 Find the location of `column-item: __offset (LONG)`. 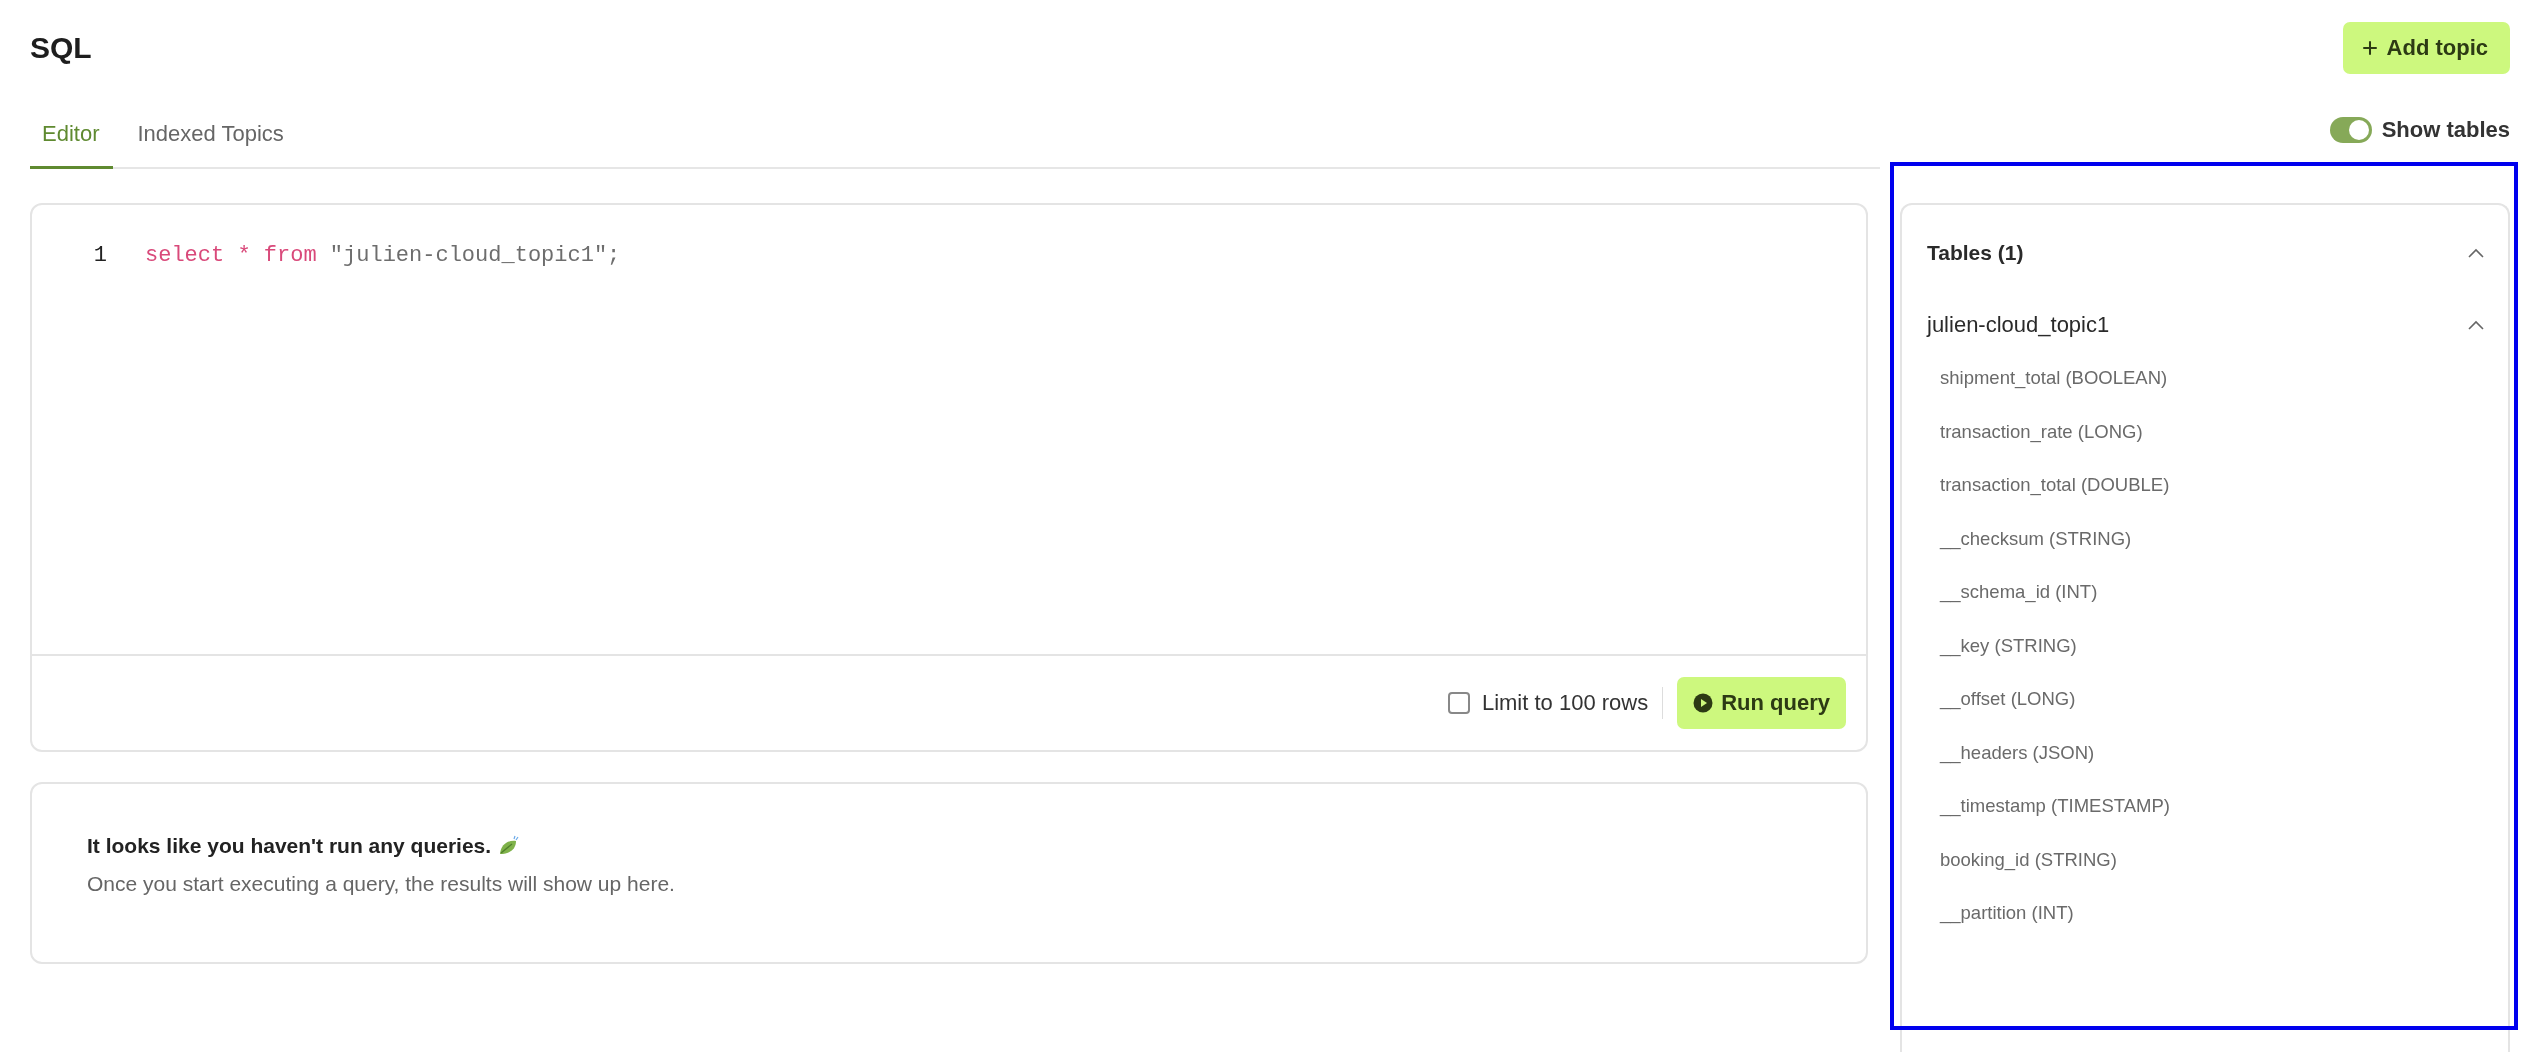

column-item: __offset (LONG) is located at coordinates (2008, 700).